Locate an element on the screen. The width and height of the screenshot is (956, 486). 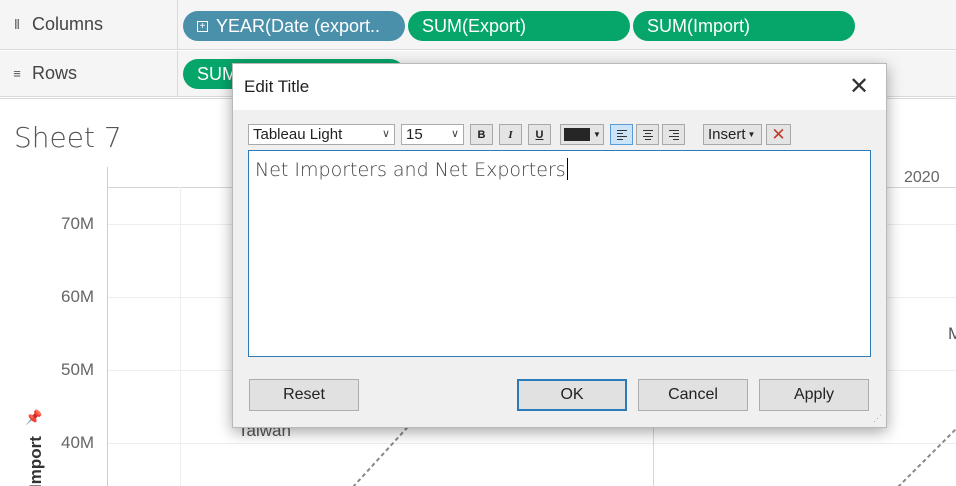
font-family-value: Tableau Light is located at coordinates (298, 134).